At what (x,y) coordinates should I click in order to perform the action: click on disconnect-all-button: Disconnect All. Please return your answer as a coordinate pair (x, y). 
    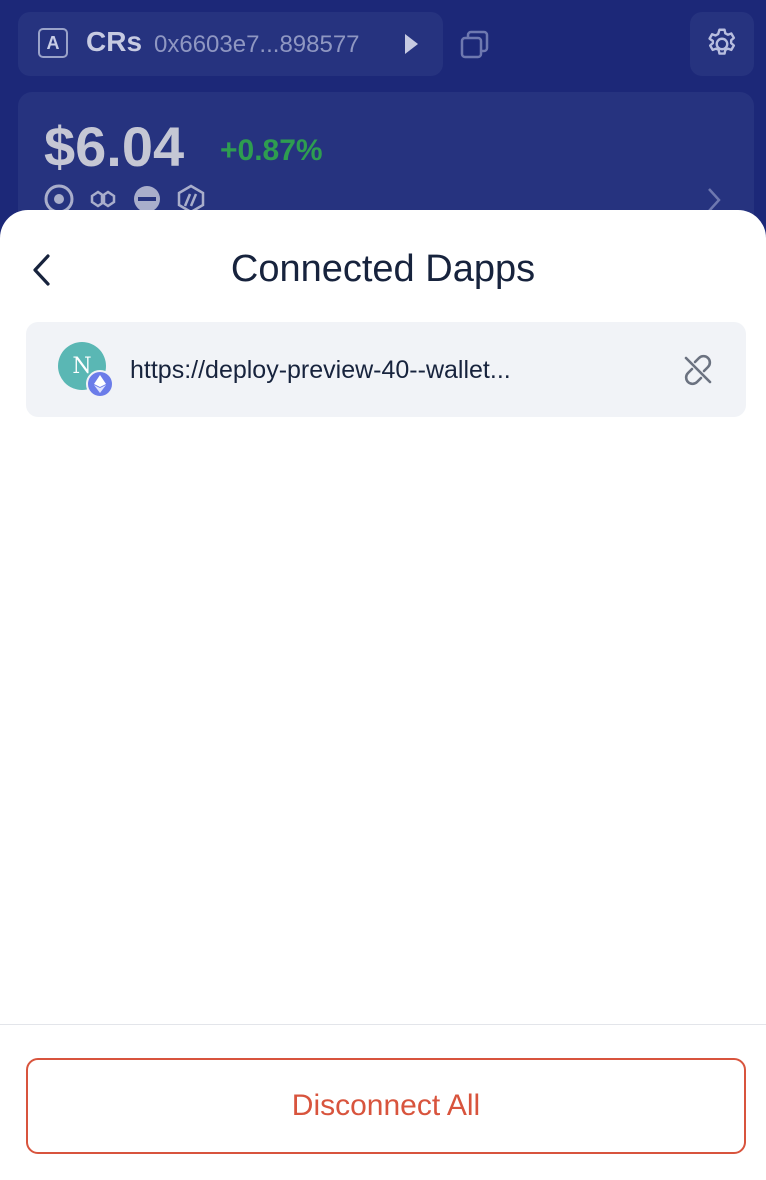
    Looking at the image, I should click on (386, 1106).